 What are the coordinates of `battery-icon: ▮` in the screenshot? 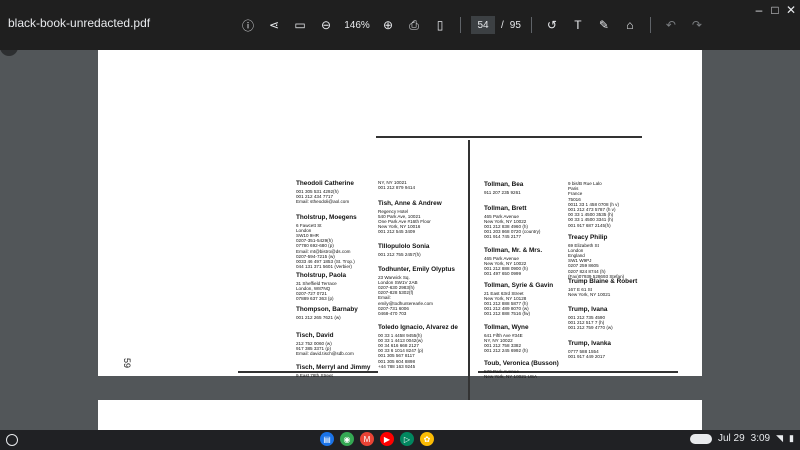 It's located at (791, 438).